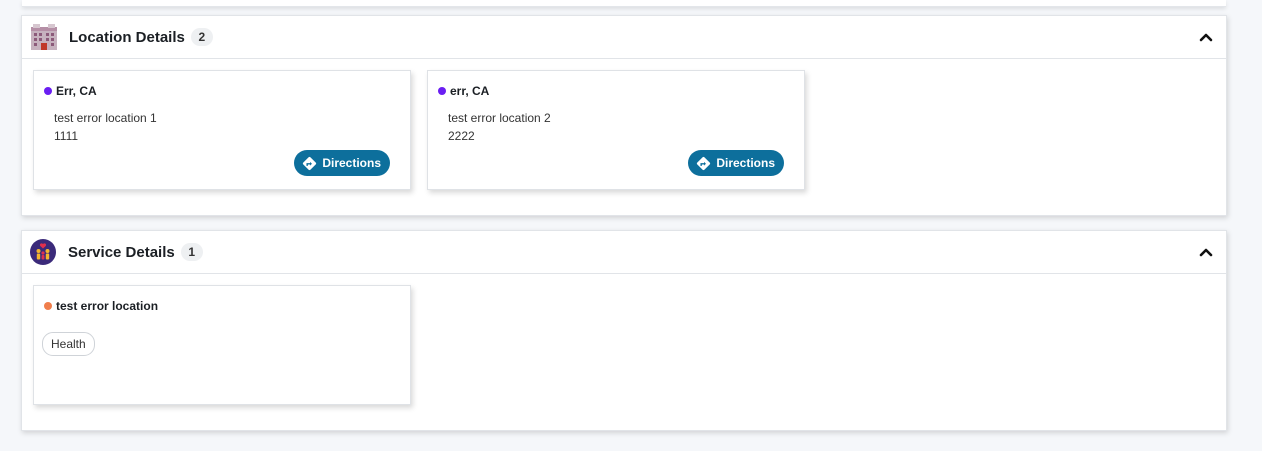 This screenshot has width=1262, height=451. What do you see at coordinates (624, 37) in the screenshot?
I see `location-details-header: Location Details 2` at bounding box center [624, 37].